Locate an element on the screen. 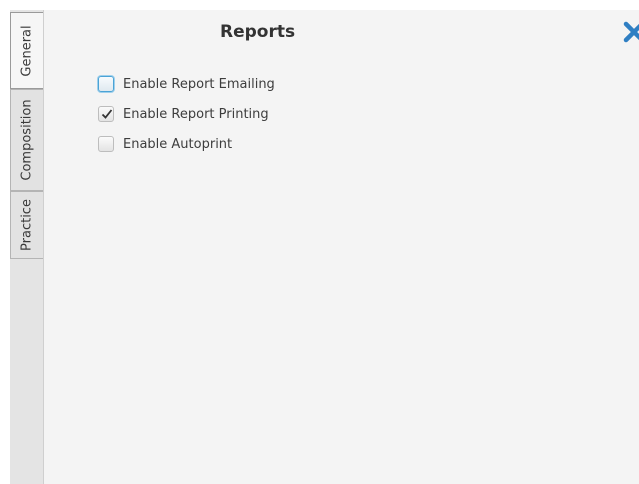 This screenshot has width=639, height=484. checkmark-icon is located at coordinates (107, 114).